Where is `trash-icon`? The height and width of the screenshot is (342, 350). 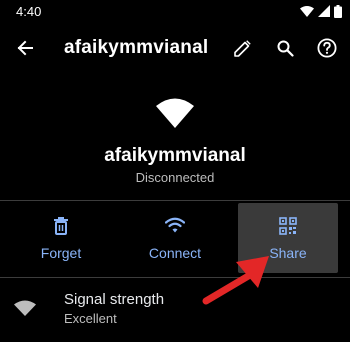 trash-icon is located at coordinates (61, 226).